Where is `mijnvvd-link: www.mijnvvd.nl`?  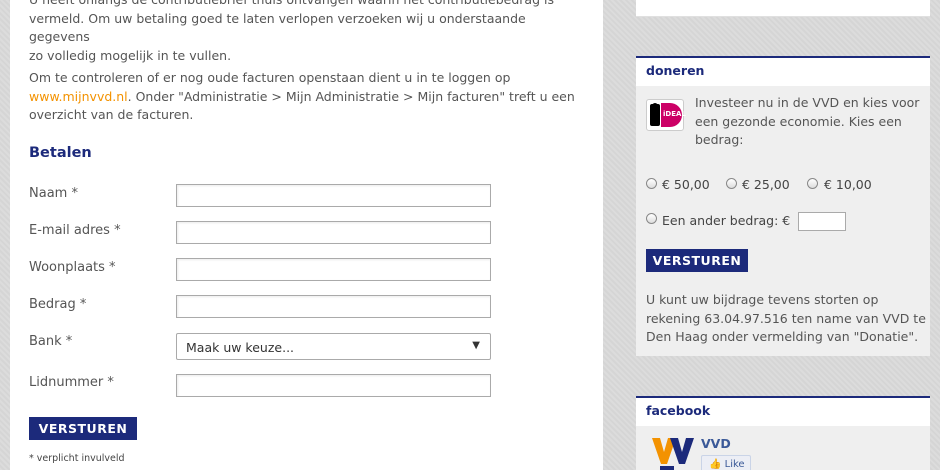 mijnvvd-link: www.mijnvvd.nl is located at coordinates (78, 96).